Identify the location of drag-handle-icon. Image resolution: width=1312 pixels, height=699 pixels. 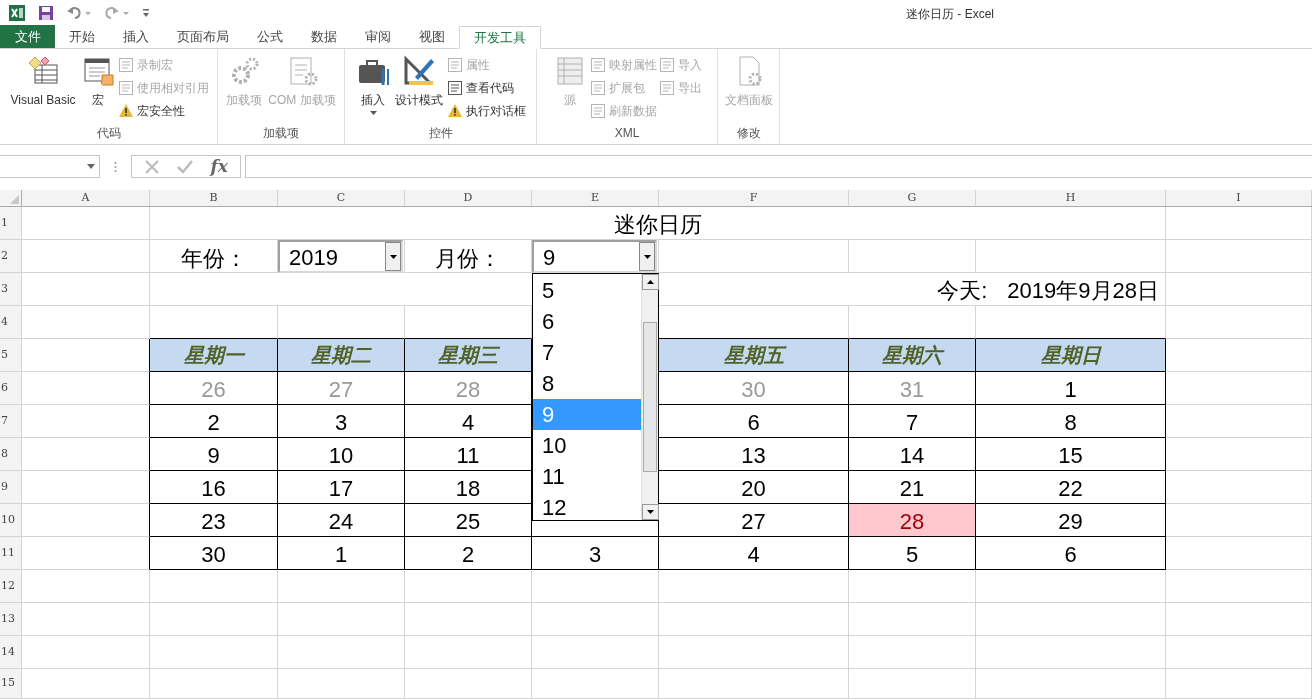
(115, 166).